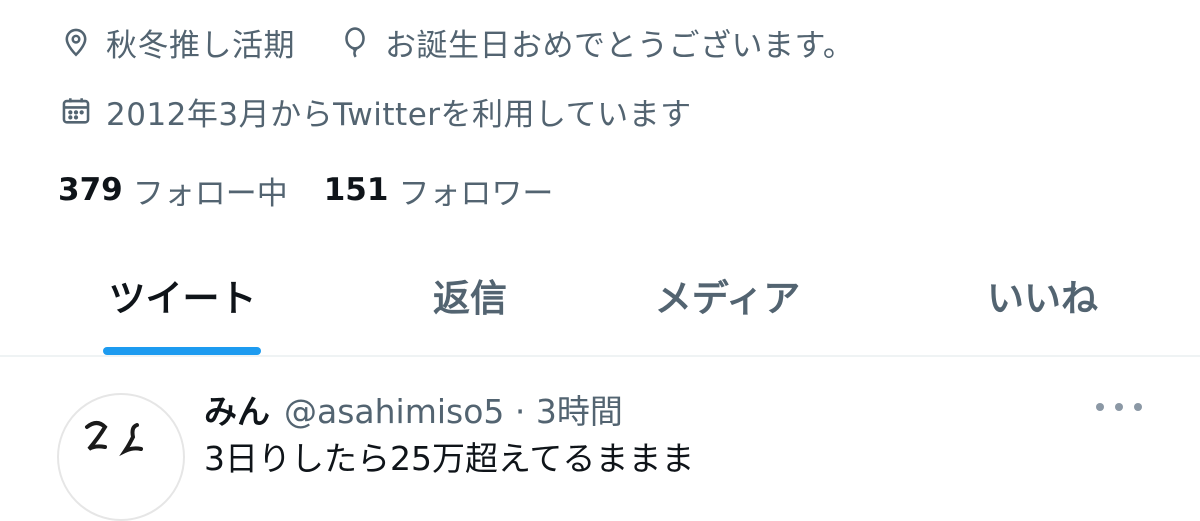  I want to click on location-icon, so click(76, 42).